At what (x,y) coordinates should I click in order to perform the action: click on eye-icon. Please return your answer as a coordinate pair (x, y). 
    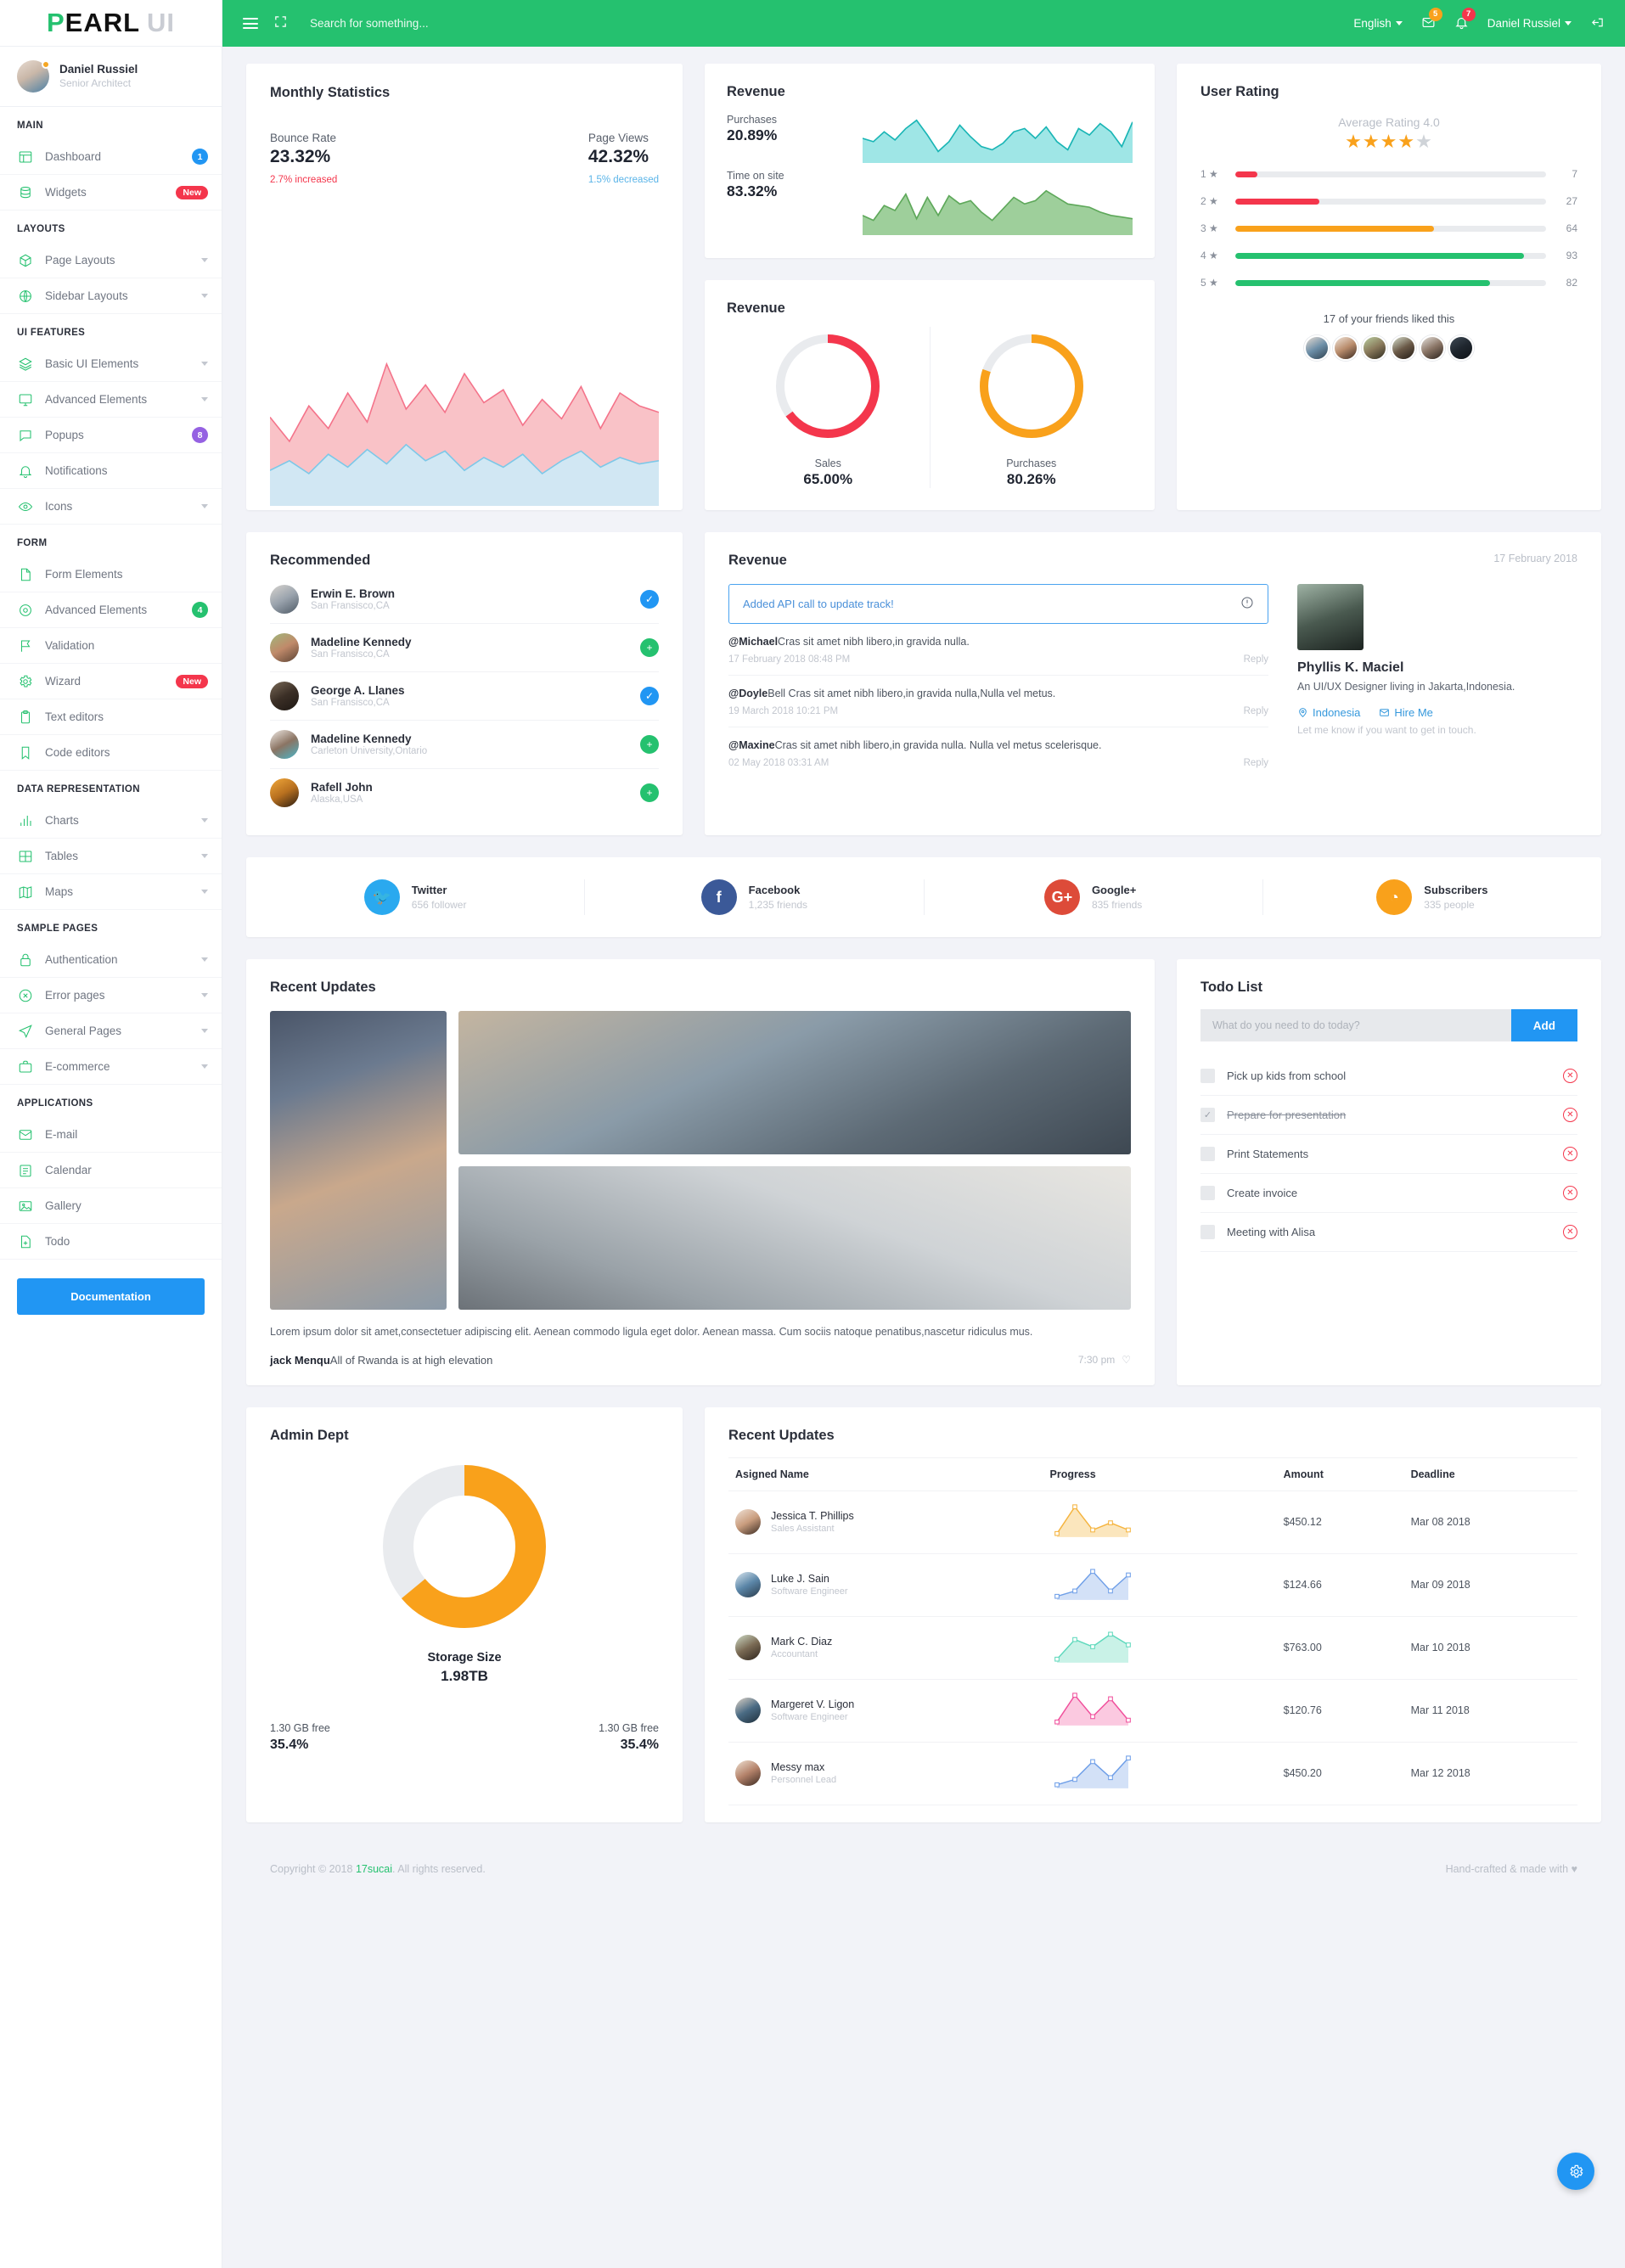
    Looking at the image, I should click on (25, 506).